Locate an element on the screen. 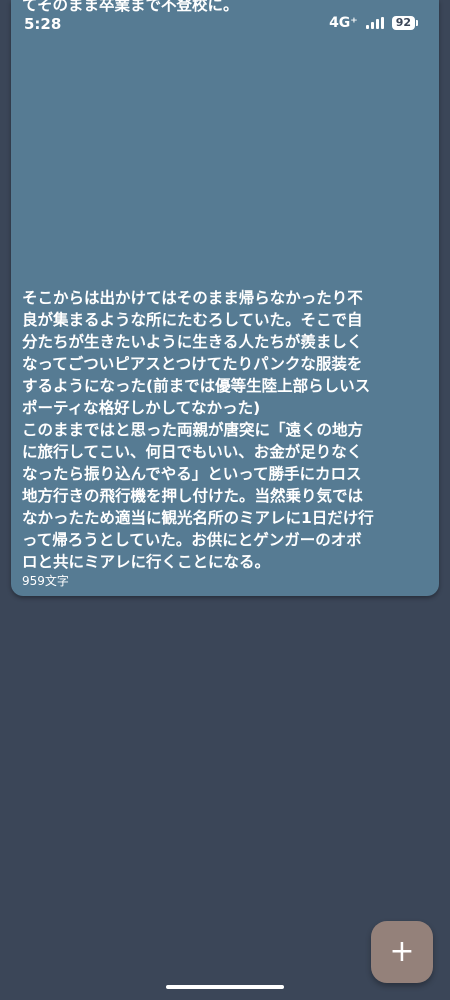  home-indicator is located at coordinates (225, 987).